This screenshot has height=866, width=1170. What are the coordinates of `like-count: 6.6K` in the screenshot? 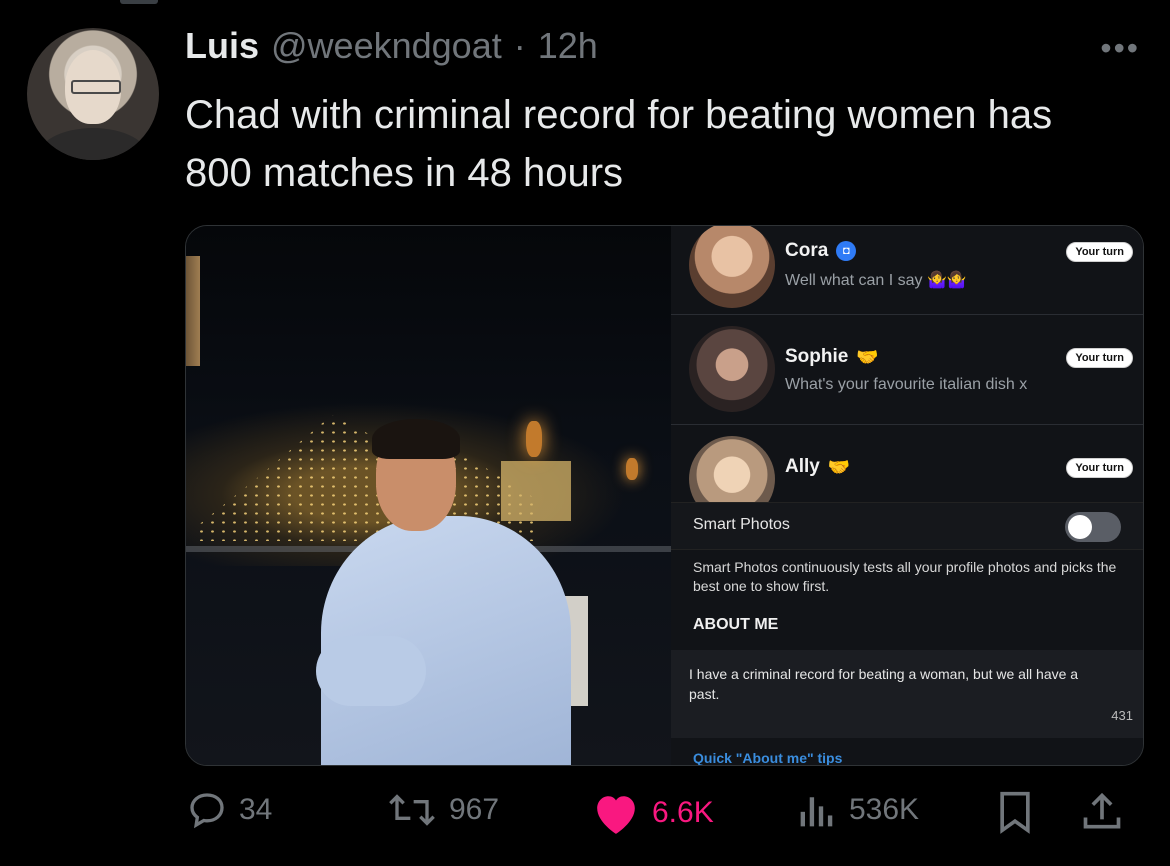 It's located at (683, 812).